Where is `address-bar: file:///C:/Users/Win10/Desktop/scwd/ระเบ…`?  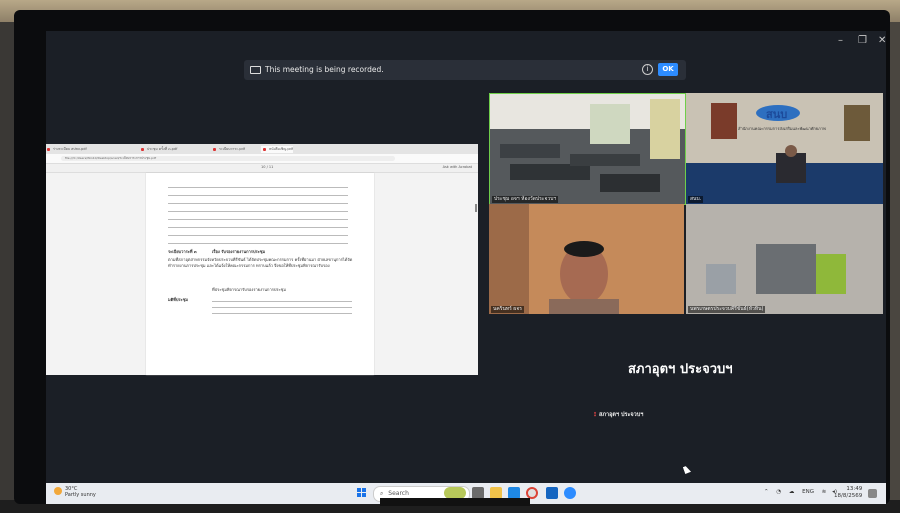 address-bar: file:///C:/Users/Win10/Desktop/scwd/ระเบ… is located at coordinates (262, 159).